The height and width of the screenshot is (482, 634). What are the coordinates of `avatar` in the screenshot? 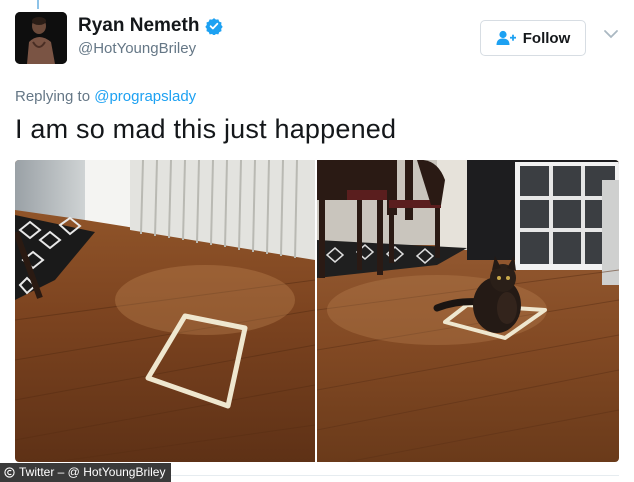 It's located at (41, 38).